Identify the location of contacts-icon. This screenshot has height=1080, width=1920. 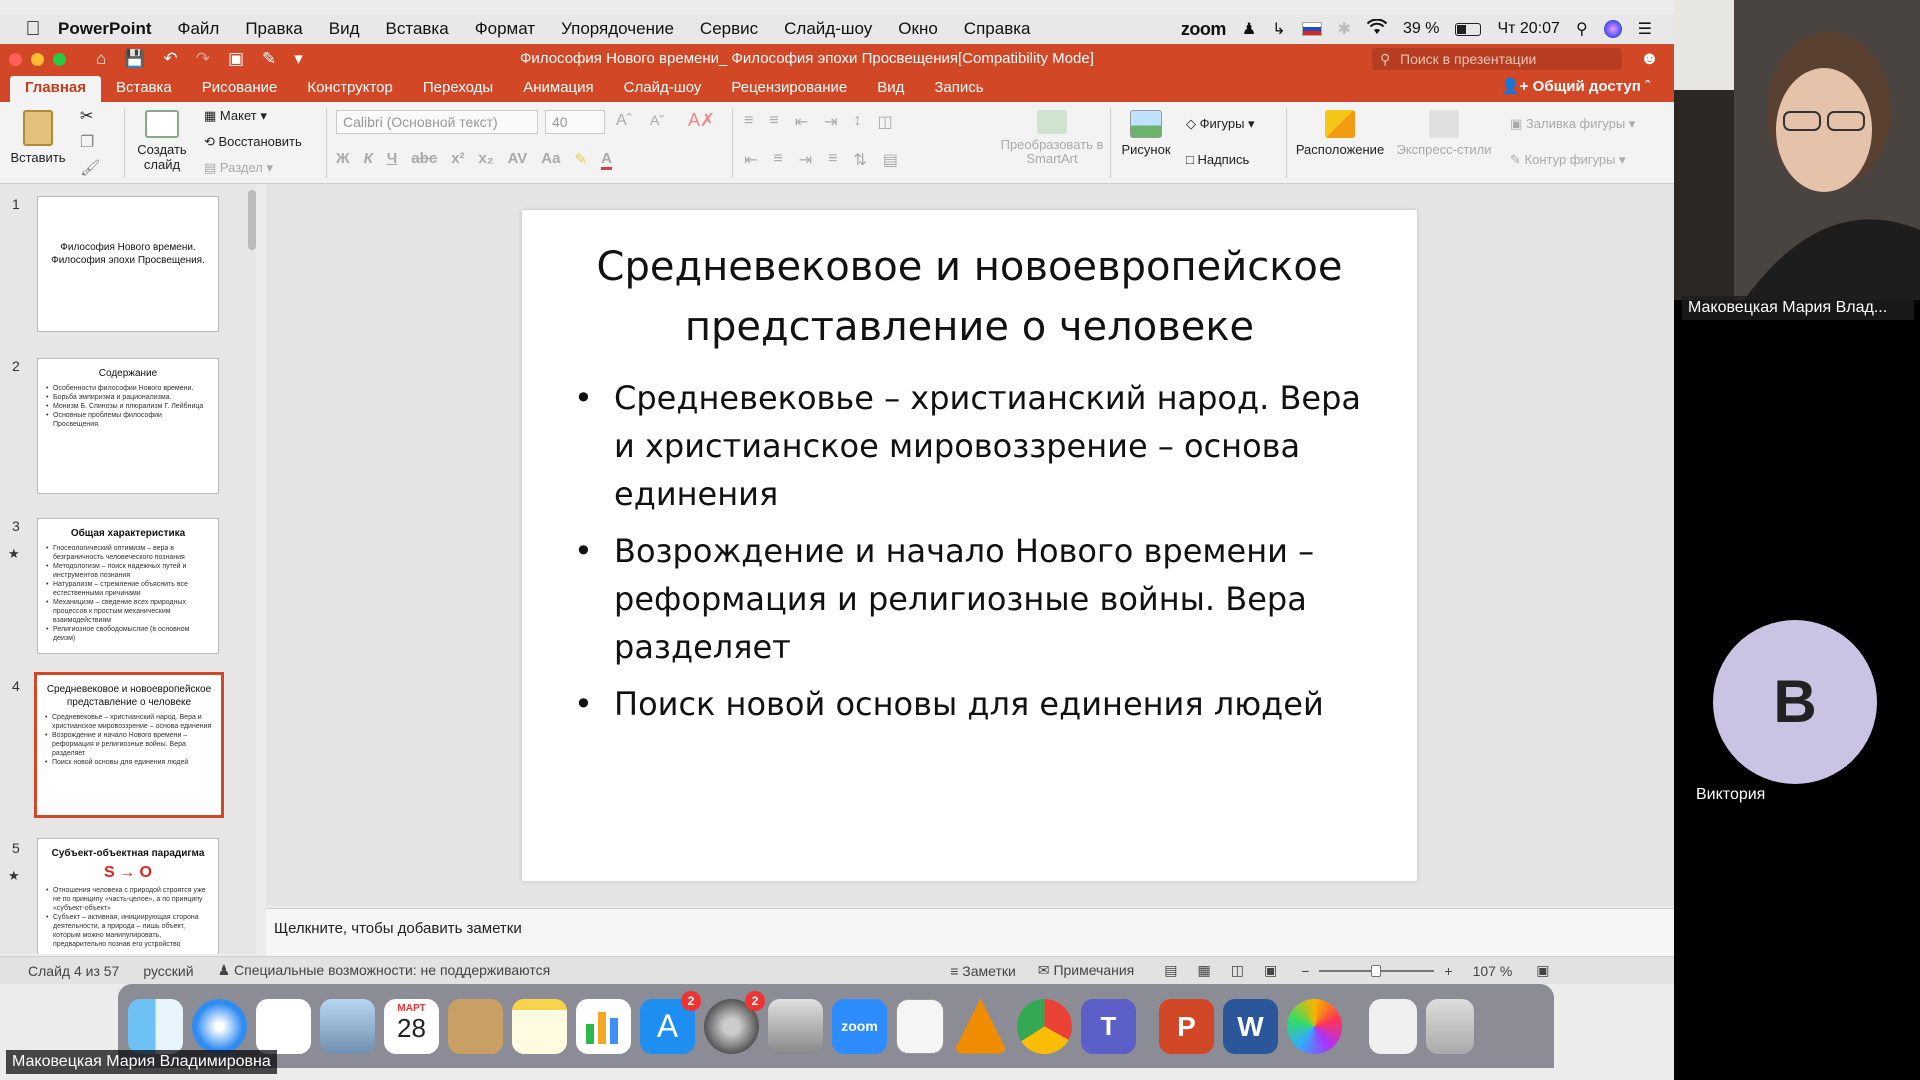
(475, 1026).